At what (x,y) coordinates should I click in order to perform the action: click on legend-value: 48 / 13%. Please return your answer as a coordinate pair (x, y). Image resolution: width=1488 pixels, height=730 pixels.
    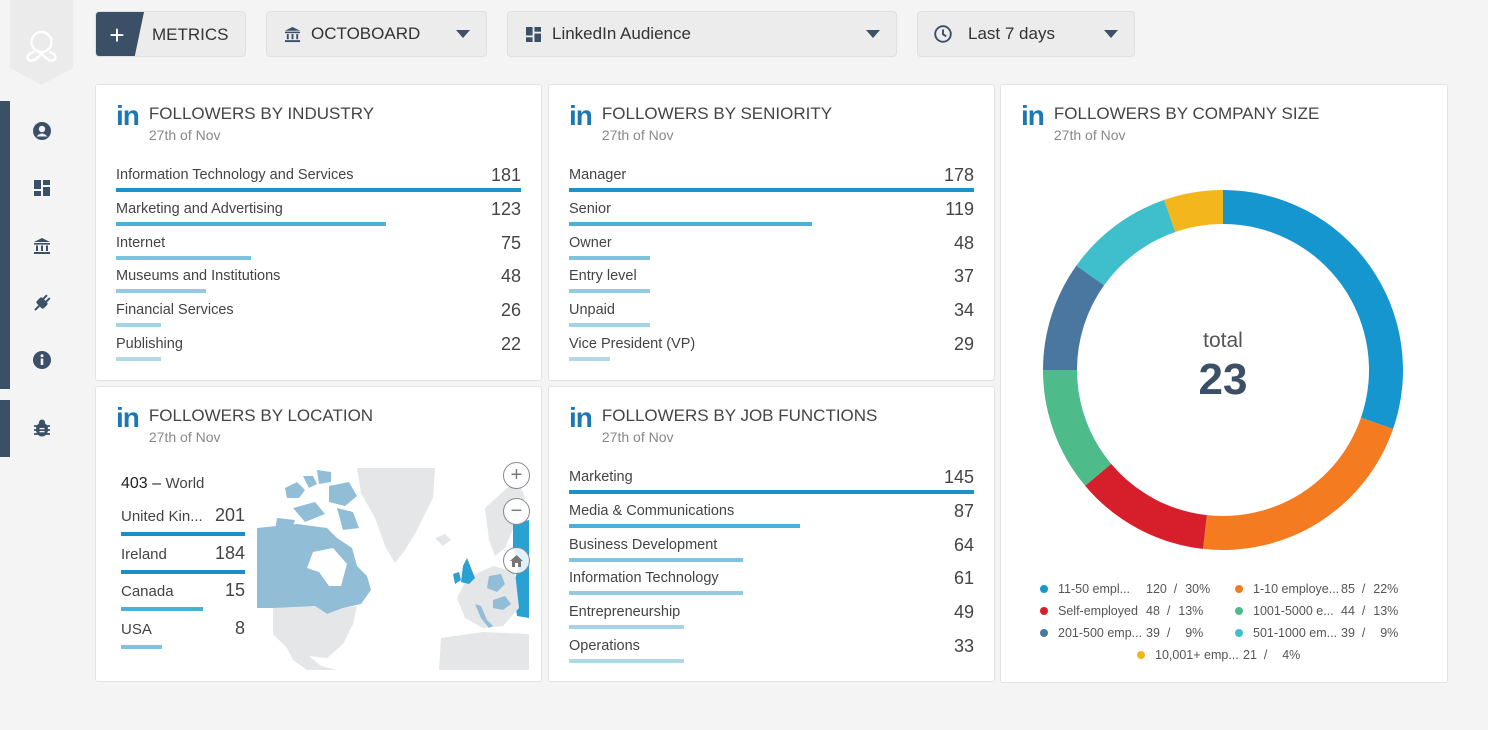
    Looking at the image, I should click on (1174, 611).